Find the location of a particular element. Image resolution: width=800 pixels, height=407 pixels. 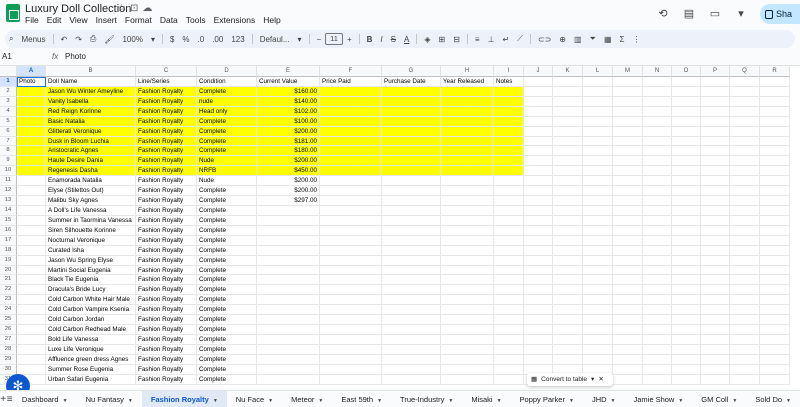

column-header-l: L is located at coordinates (598, 71).